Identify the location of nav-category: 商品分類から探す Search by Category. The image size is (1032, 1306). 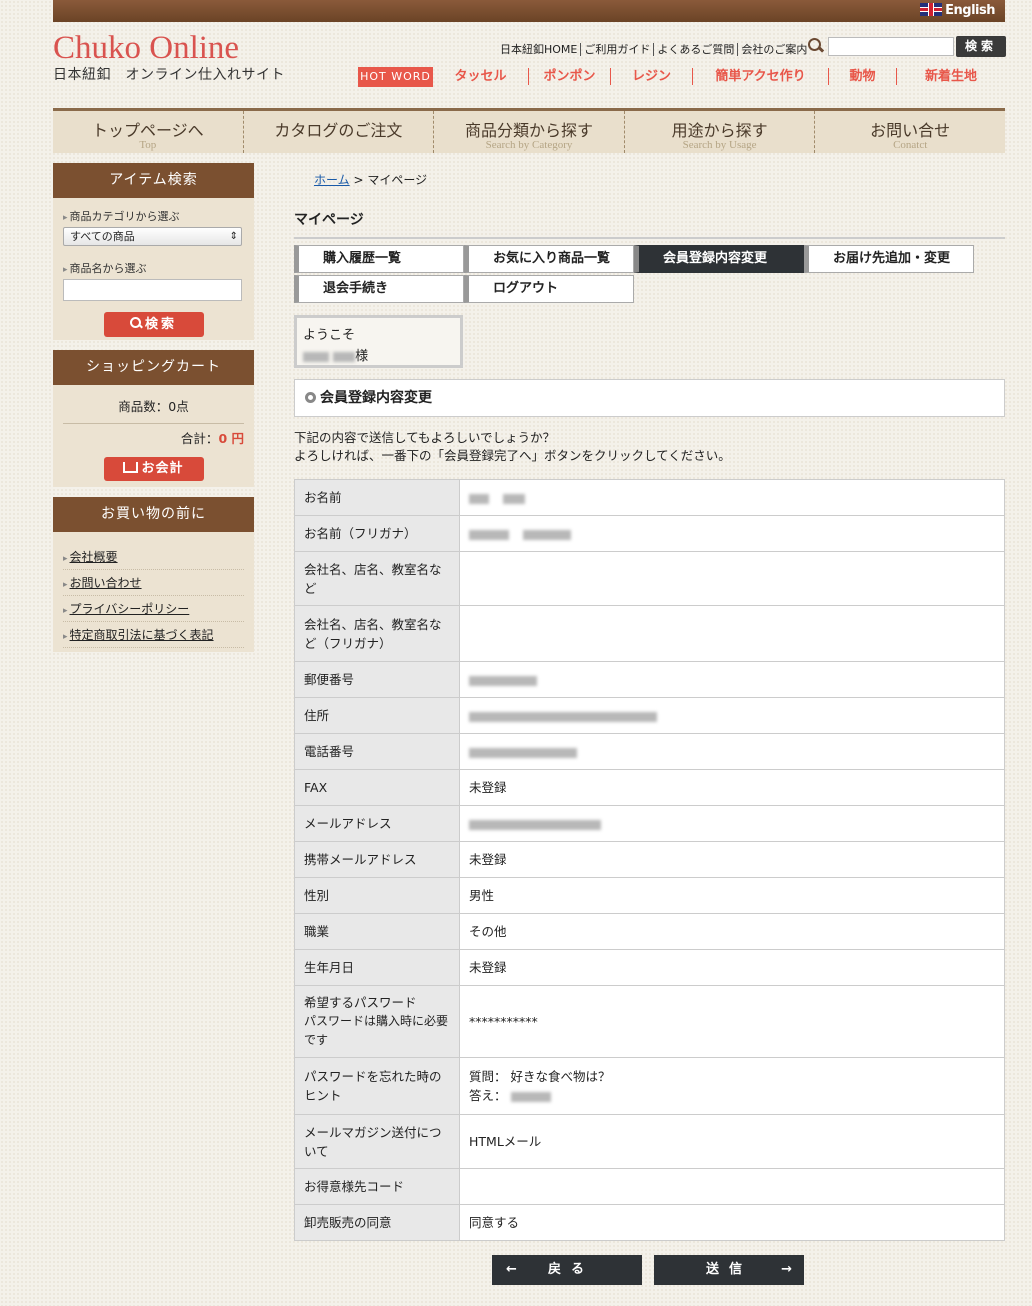
(528, 132).